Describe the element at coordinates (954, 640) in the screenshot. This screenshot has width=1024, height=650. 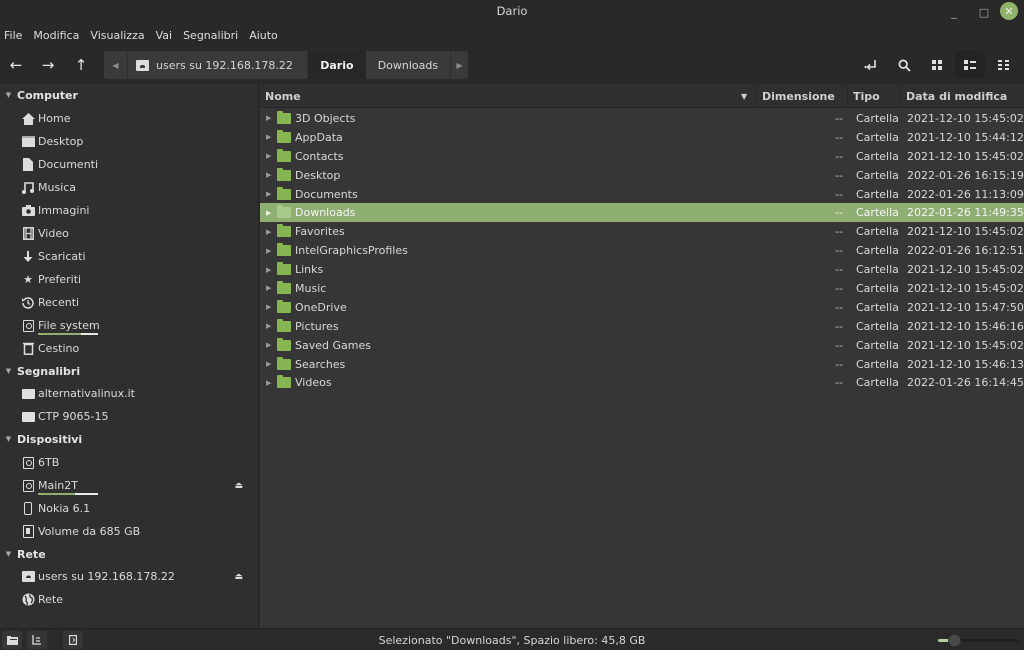
I see `zoom-slider-handle` at that location.